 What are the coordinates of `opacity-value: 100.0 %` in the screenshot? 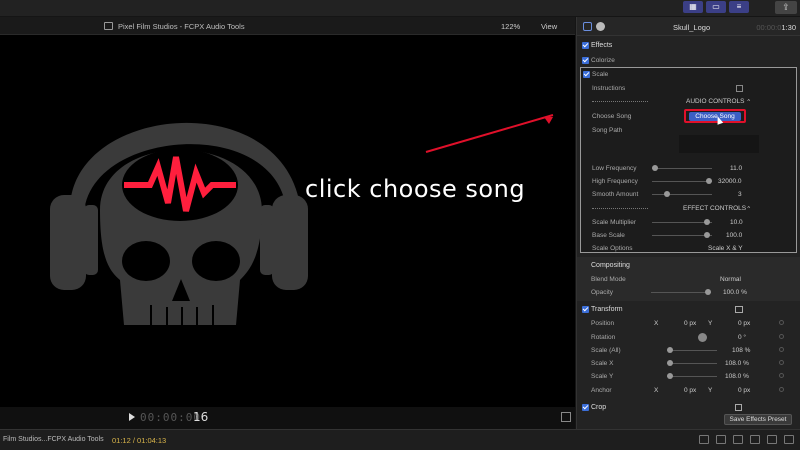 It's located at (735, 292).